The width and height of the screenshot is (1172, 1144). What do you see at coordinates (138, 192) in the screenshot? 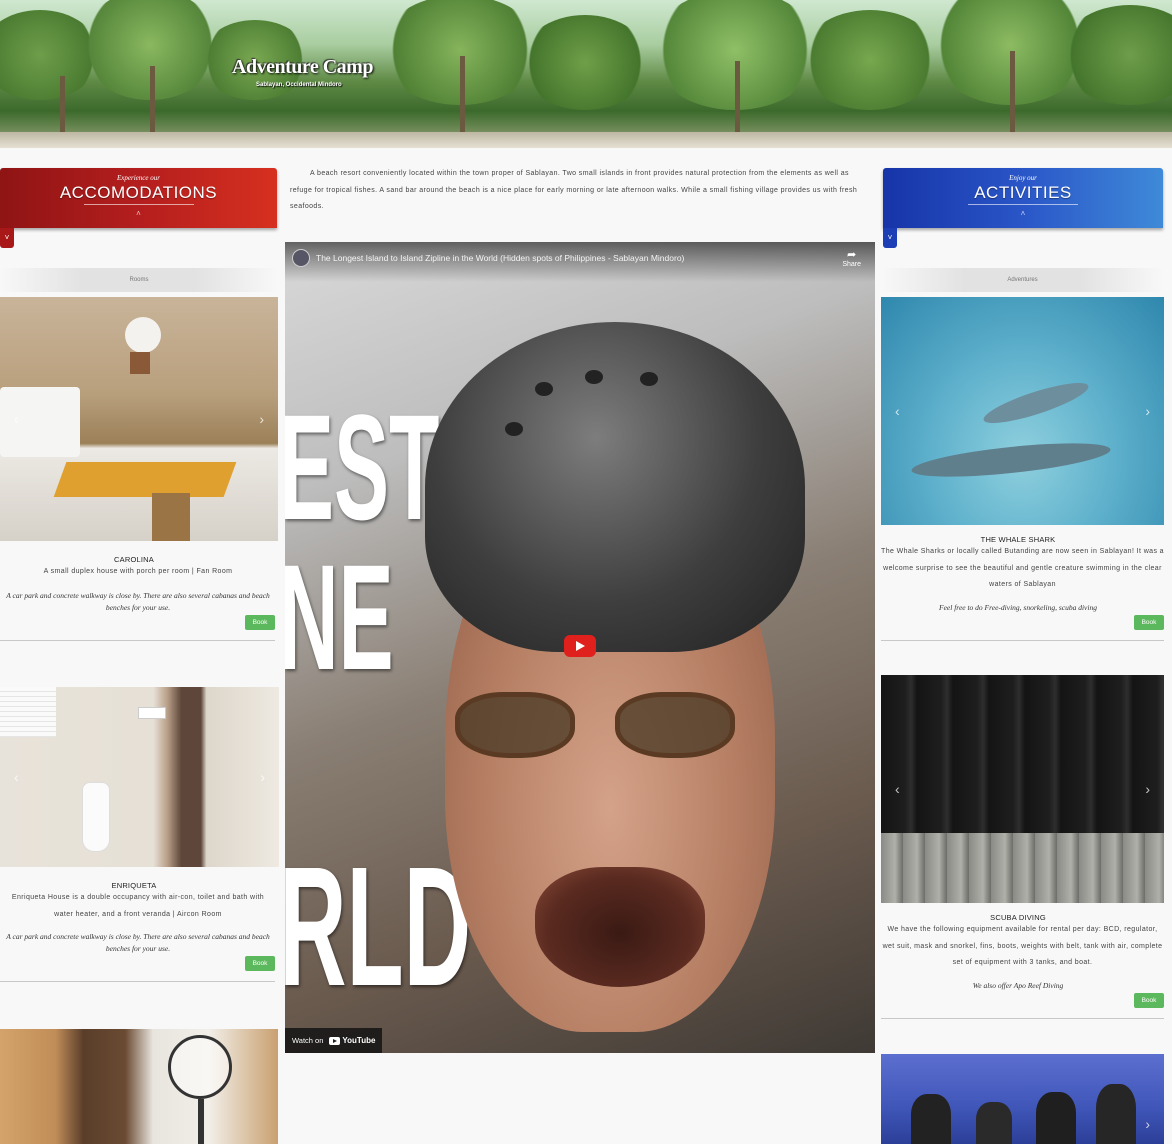
I see `accommodations-title: ACCOMODATIONS` at bounding box center [138, 192].